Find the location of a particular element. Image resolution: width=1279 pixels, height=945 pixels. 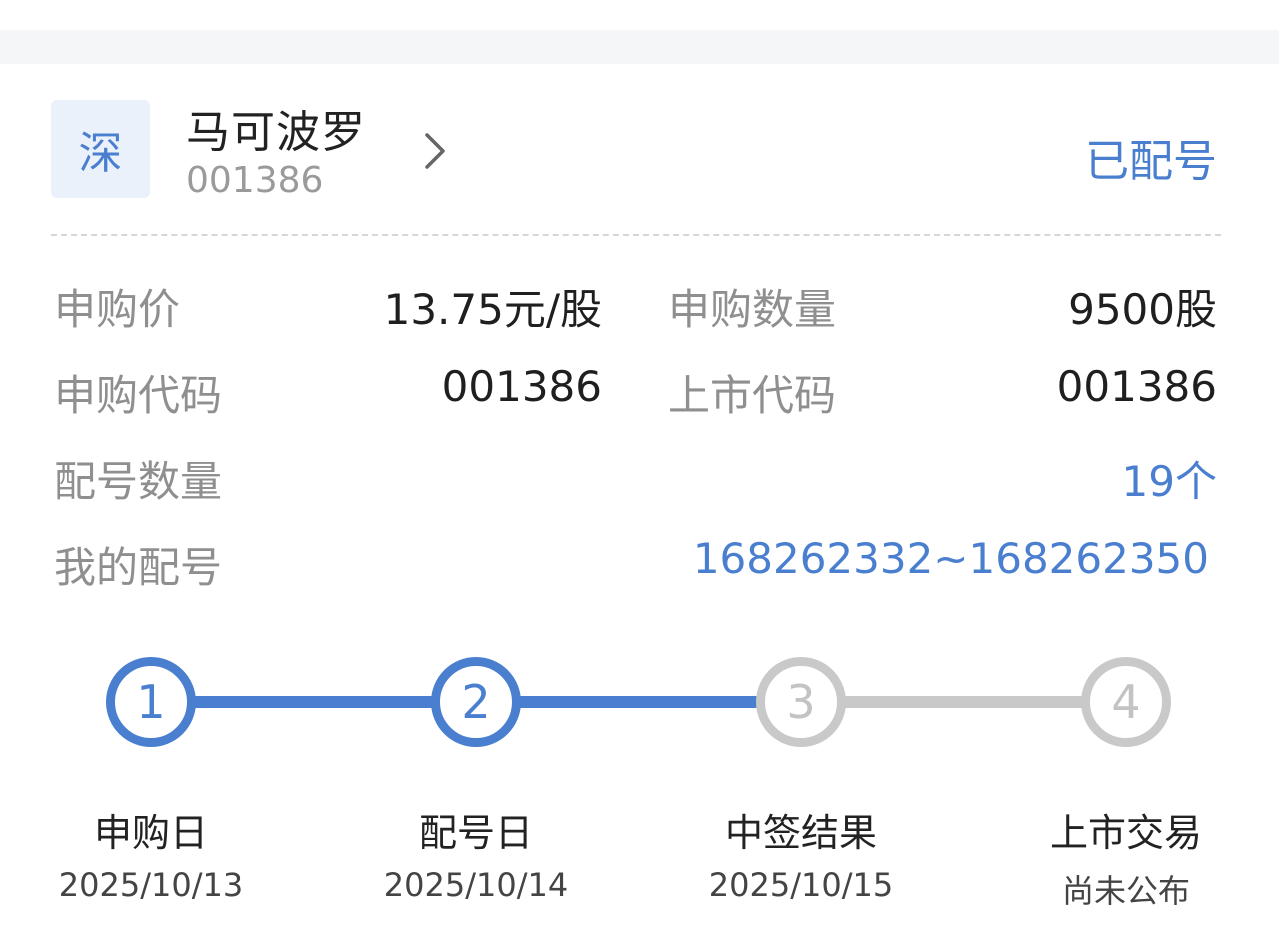

subscribe-price-label: 申购价 is located at coordinates (117, 309).